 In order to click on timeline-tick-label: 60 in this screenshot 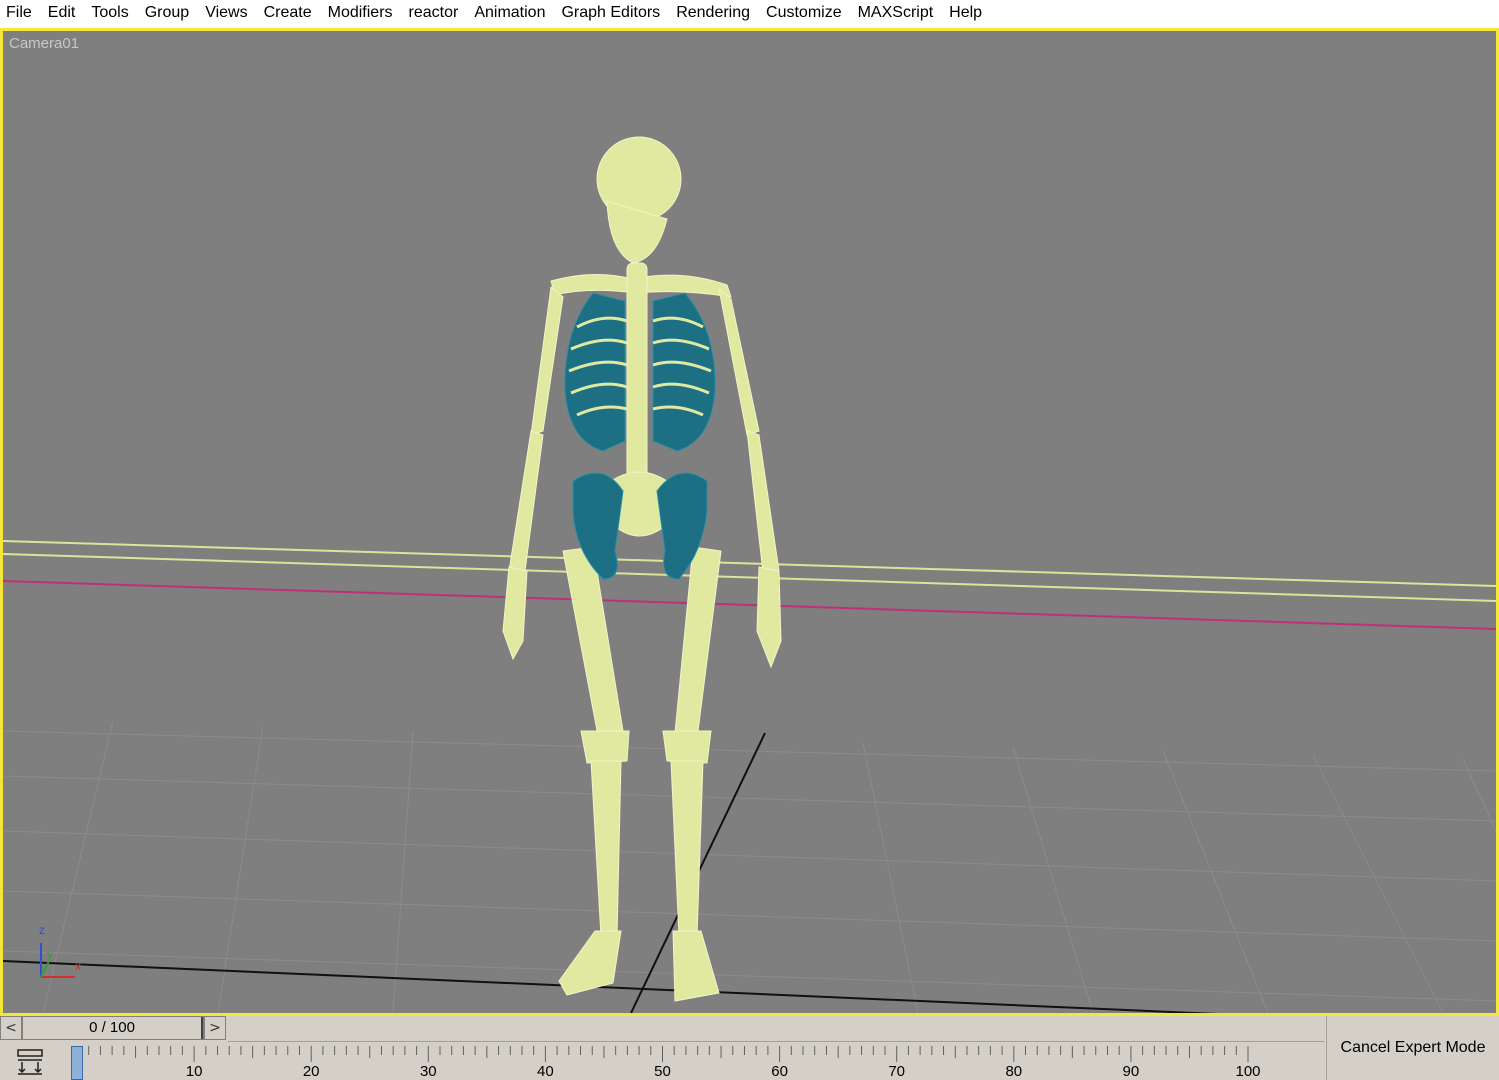, I will do `click(779, 1071)`.